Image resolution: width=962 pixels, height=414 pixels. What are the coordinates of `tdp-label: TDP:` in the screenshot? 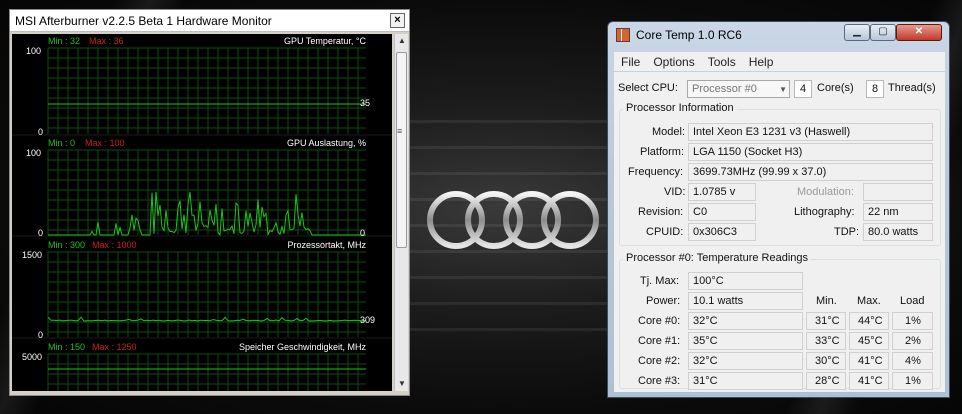 It's located at (847, 232).